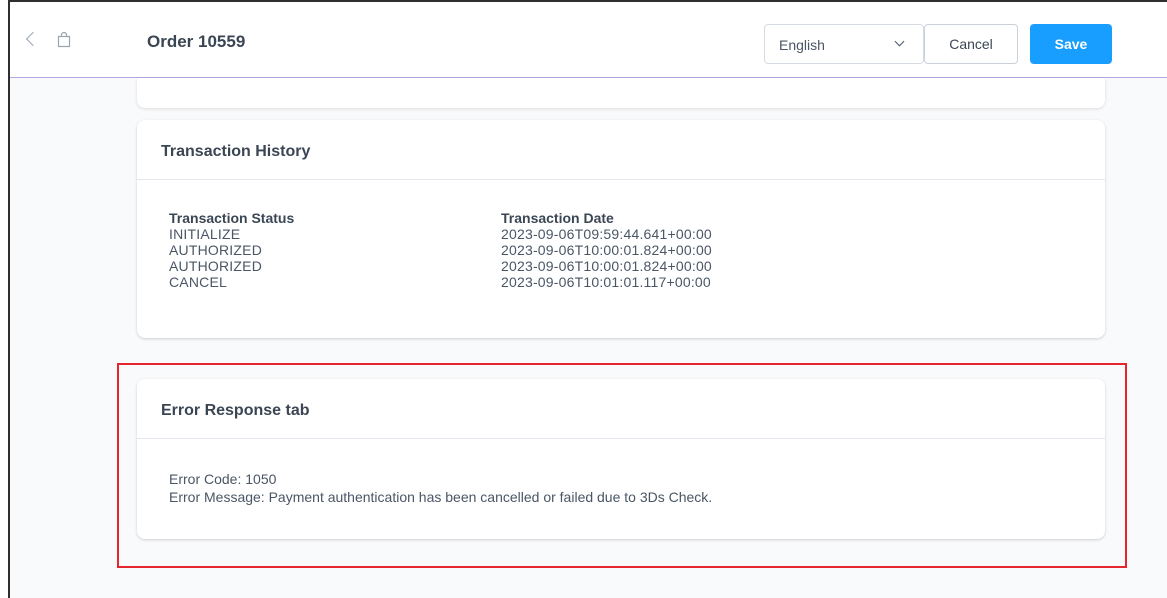  I want to click on transaction-status: CANCEL, so click(198, 282).